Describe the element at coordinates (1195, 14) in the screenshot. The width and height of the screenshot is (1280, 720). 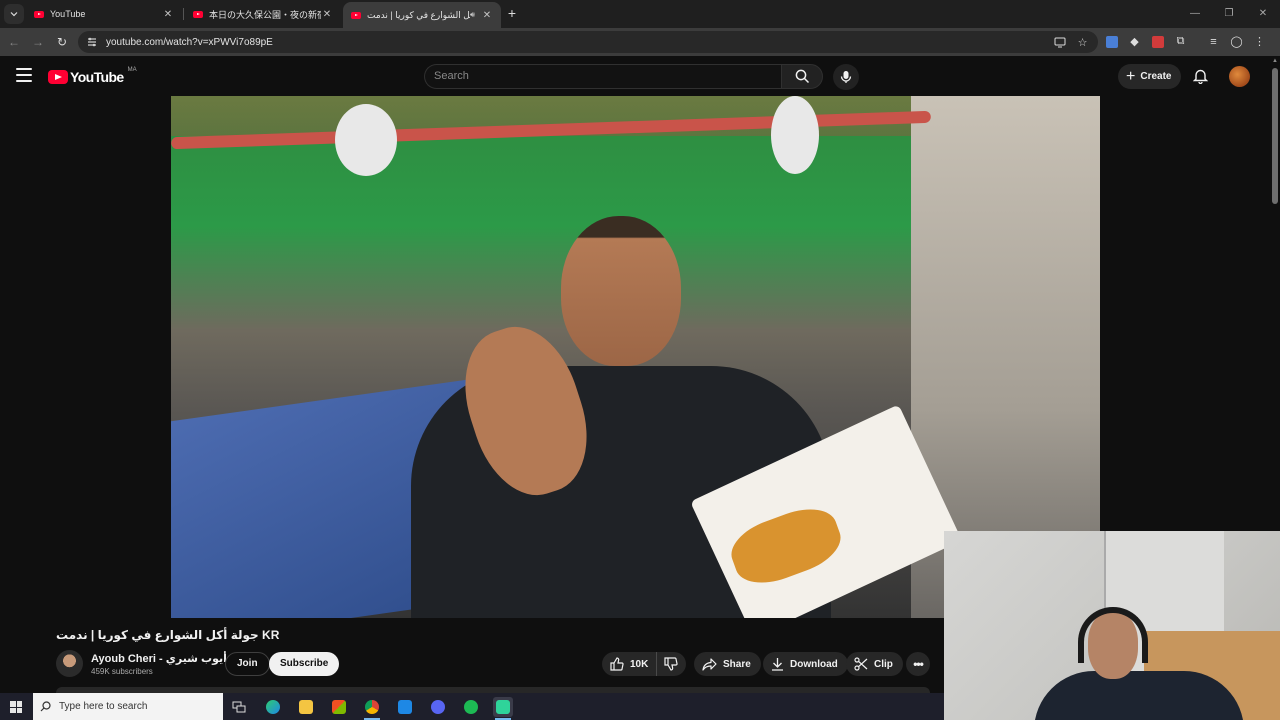
I see `minimize-icon: —` at that location.